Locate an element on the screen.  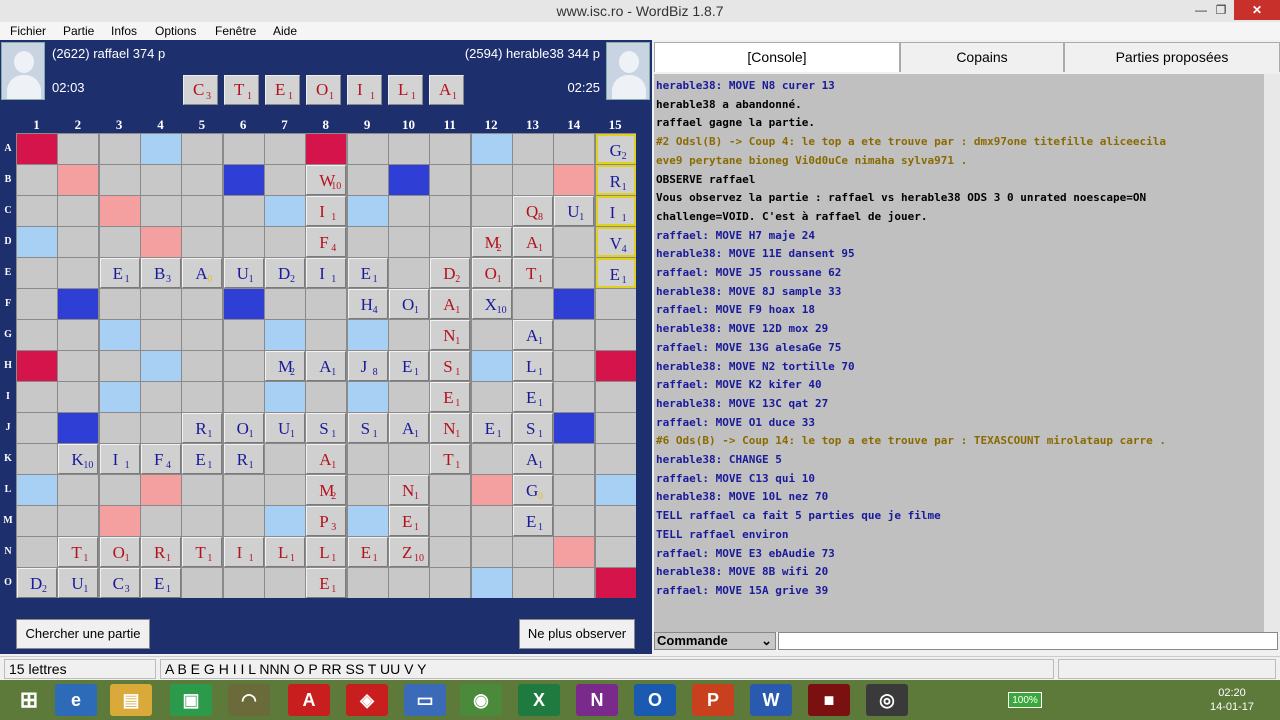
store-icon: ▣ is located at coordinates (191, 700).